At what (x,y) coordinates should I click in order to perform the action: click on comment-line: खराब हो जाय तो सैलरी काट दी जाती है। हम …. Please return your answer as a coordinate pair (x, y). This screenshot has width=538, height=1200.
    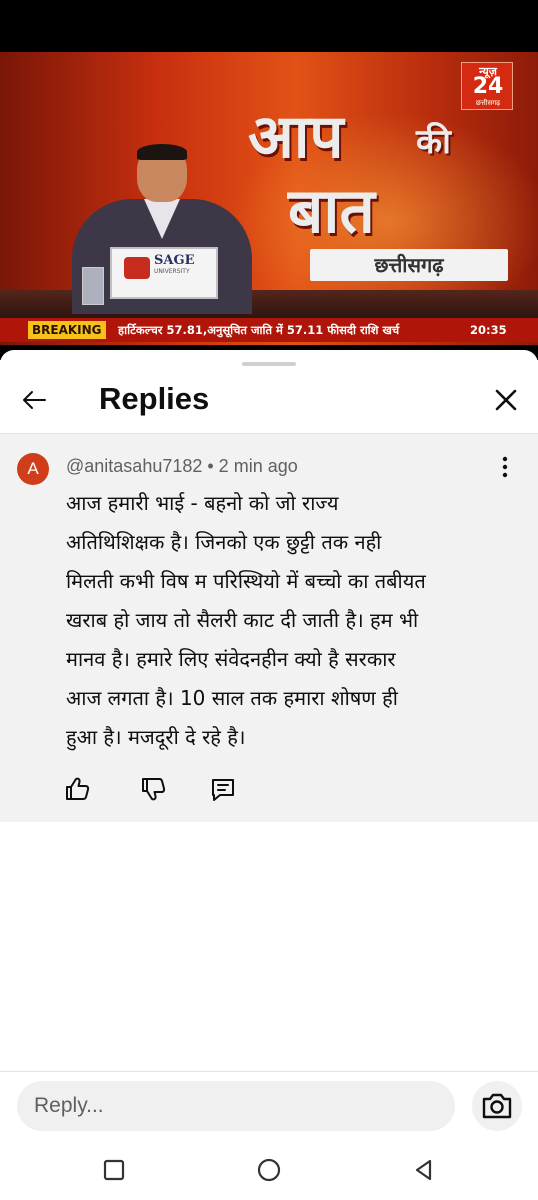
    Looking at the image, I should click on (242, 620).